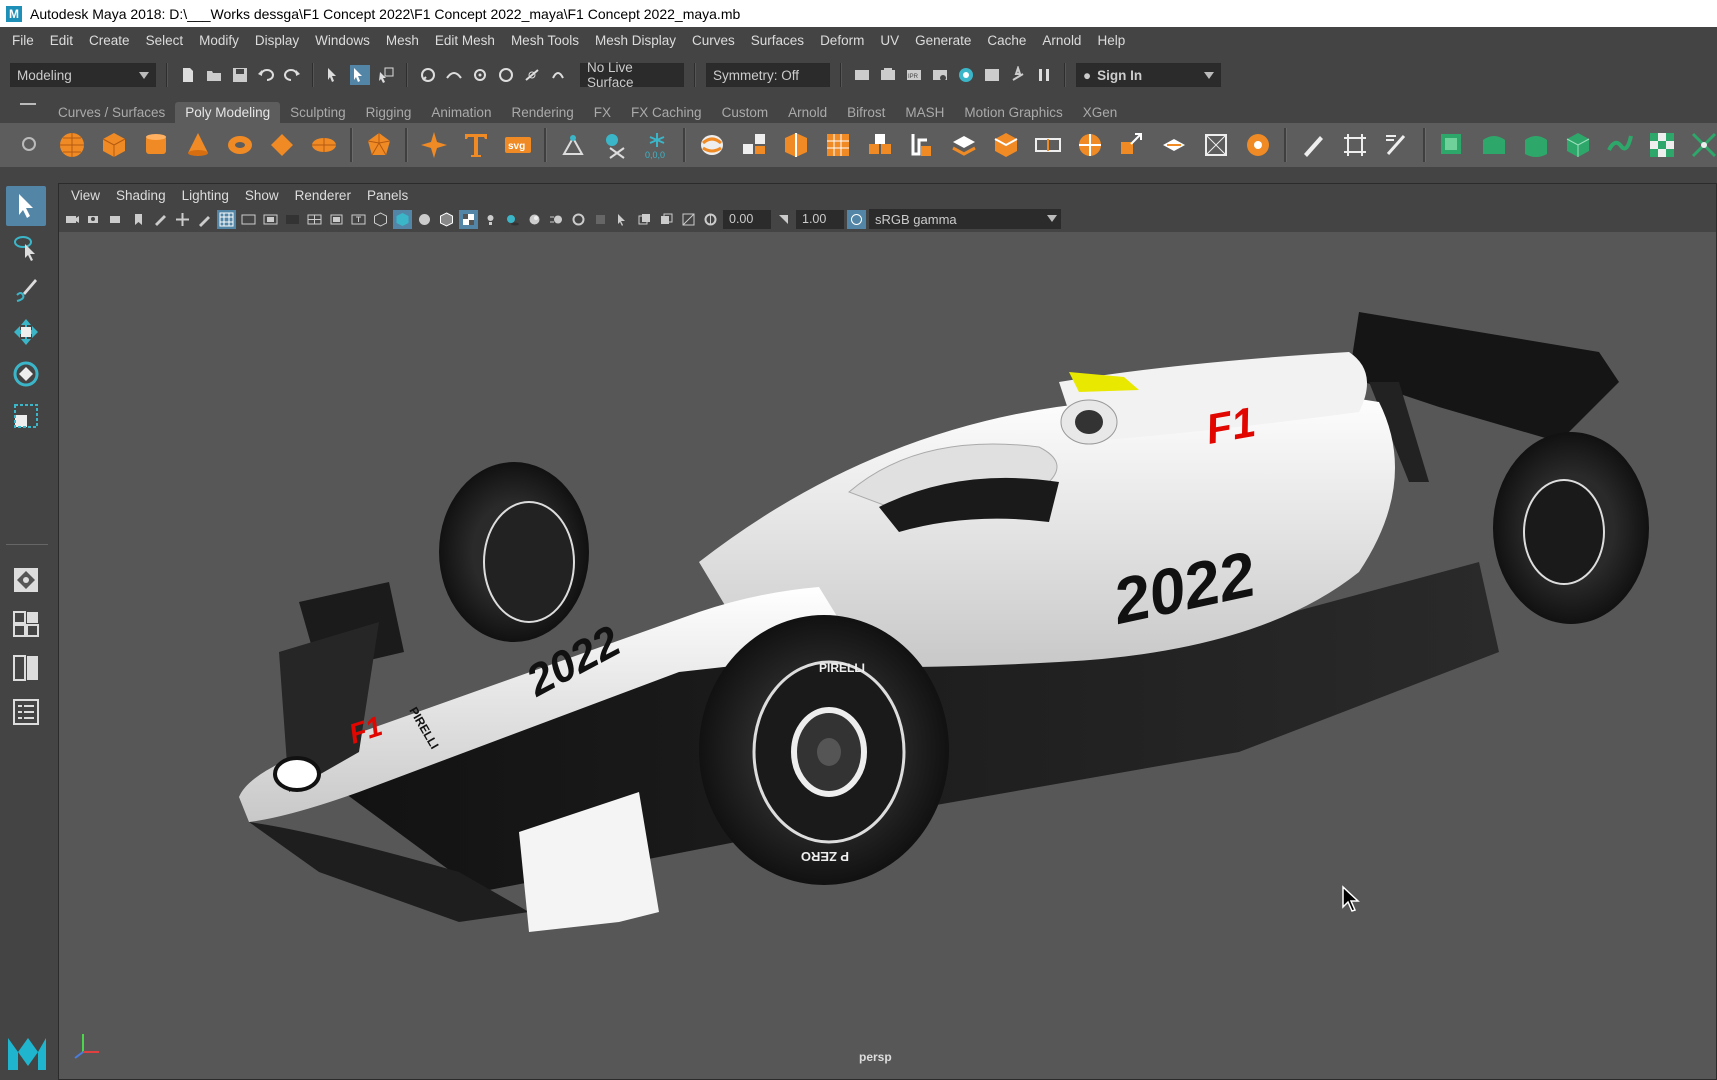 This screenshot has height=1080, width=1717. I want to click on snap-curve-icon, so click(454, 75).